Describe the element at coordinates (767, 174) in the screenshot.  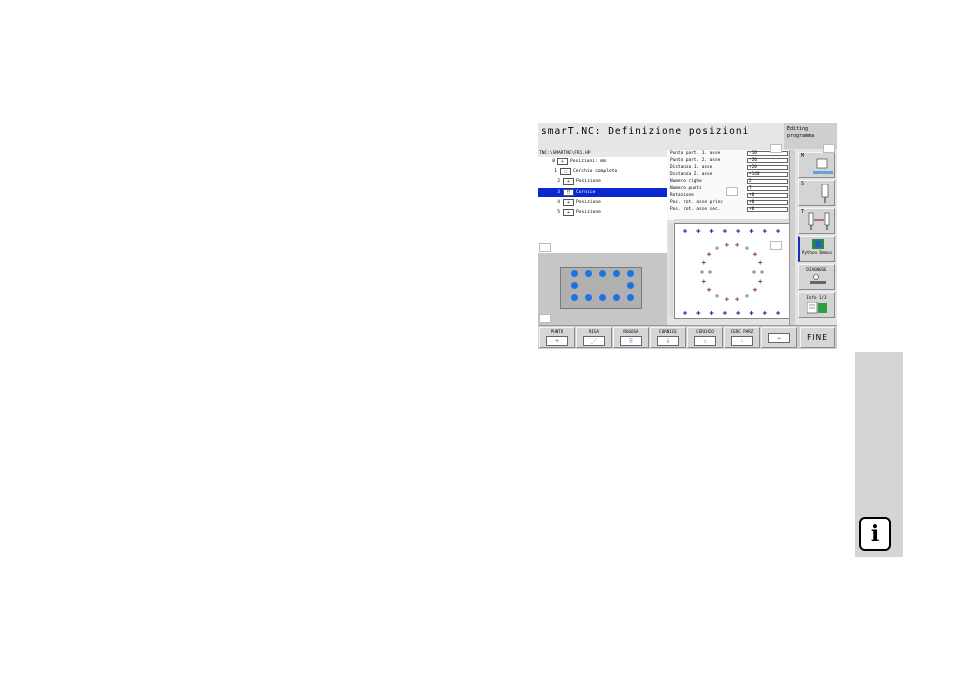
I see `spacing-axis2-field: +140` at that location.